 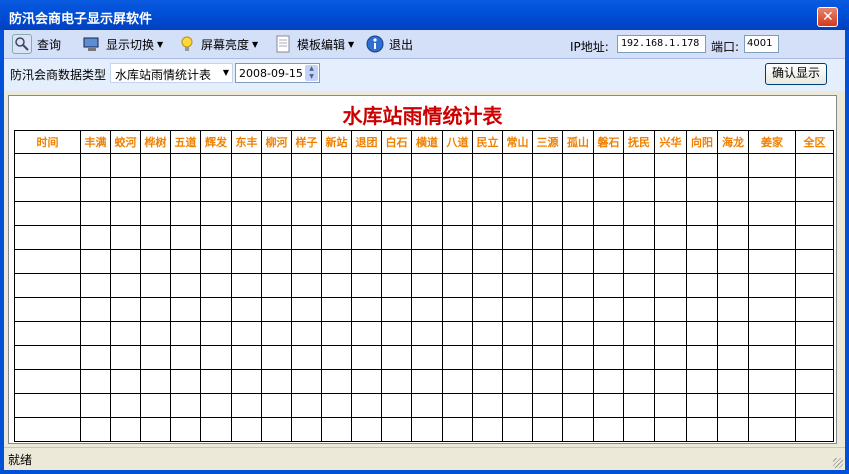 What do you see at coordinates (20, 460) in the screenshot?
I see `status-text: 就绪` at bounding box center [20, 460].